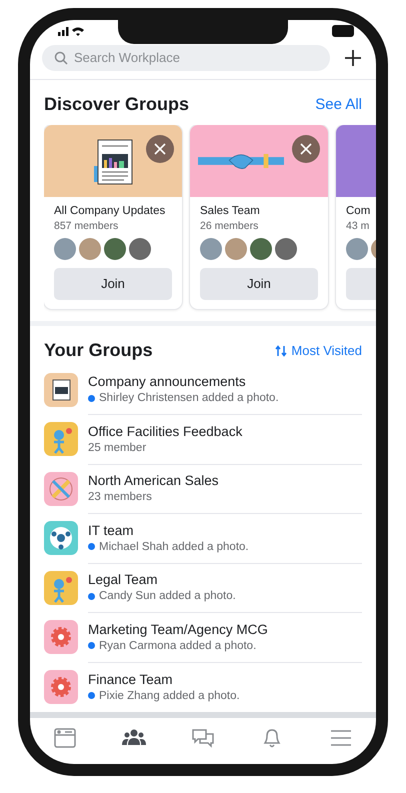 This screenshot has height=793, width=406. Describe the element at coordinates (210, 539) in the screenshot. I see `group-row: IT team Michael Shah added a photo.` at that location.